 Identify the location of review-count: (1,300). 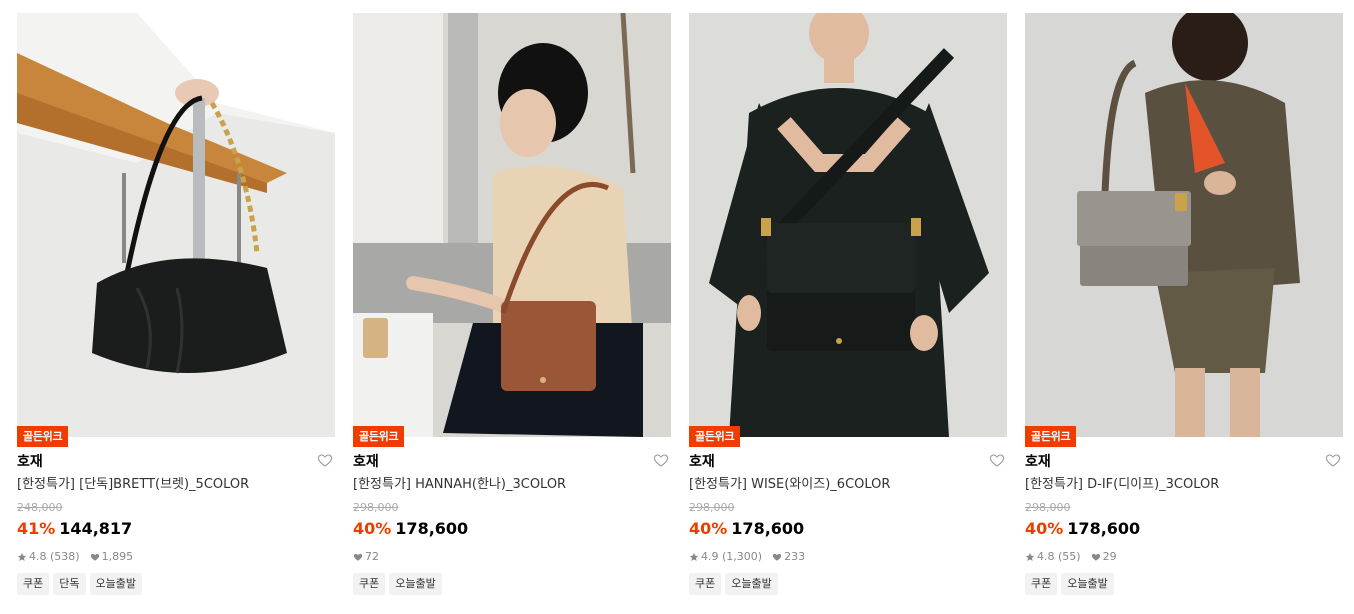
(742, 556).